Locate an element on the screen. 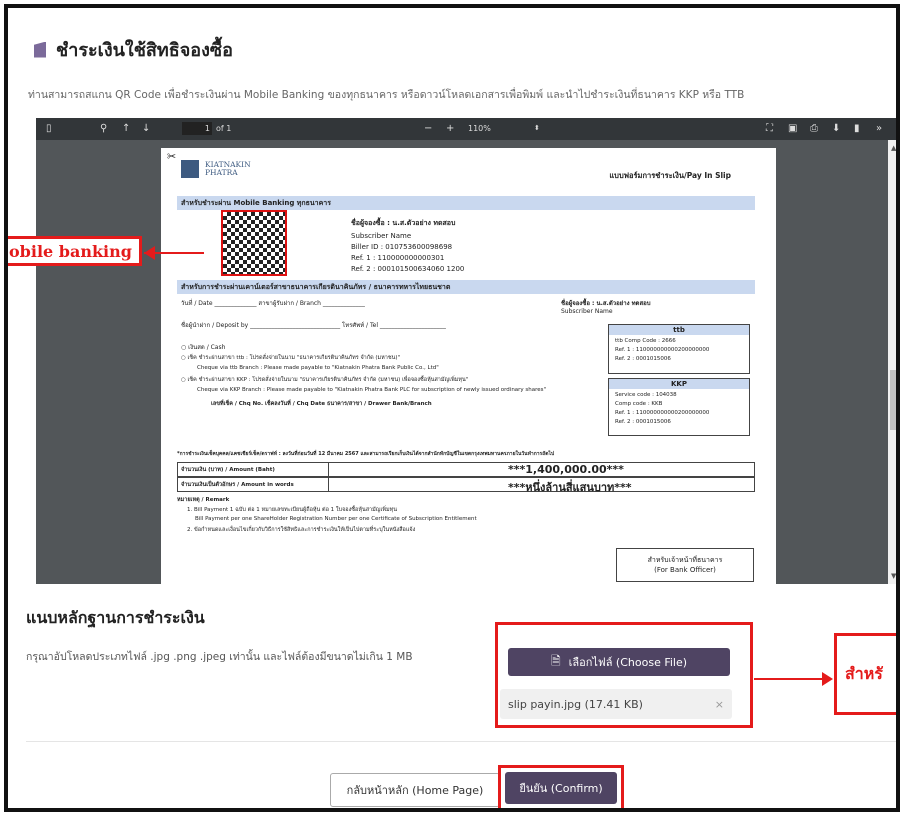  callout-arrow-right-head is located at coordinates (827, 679).